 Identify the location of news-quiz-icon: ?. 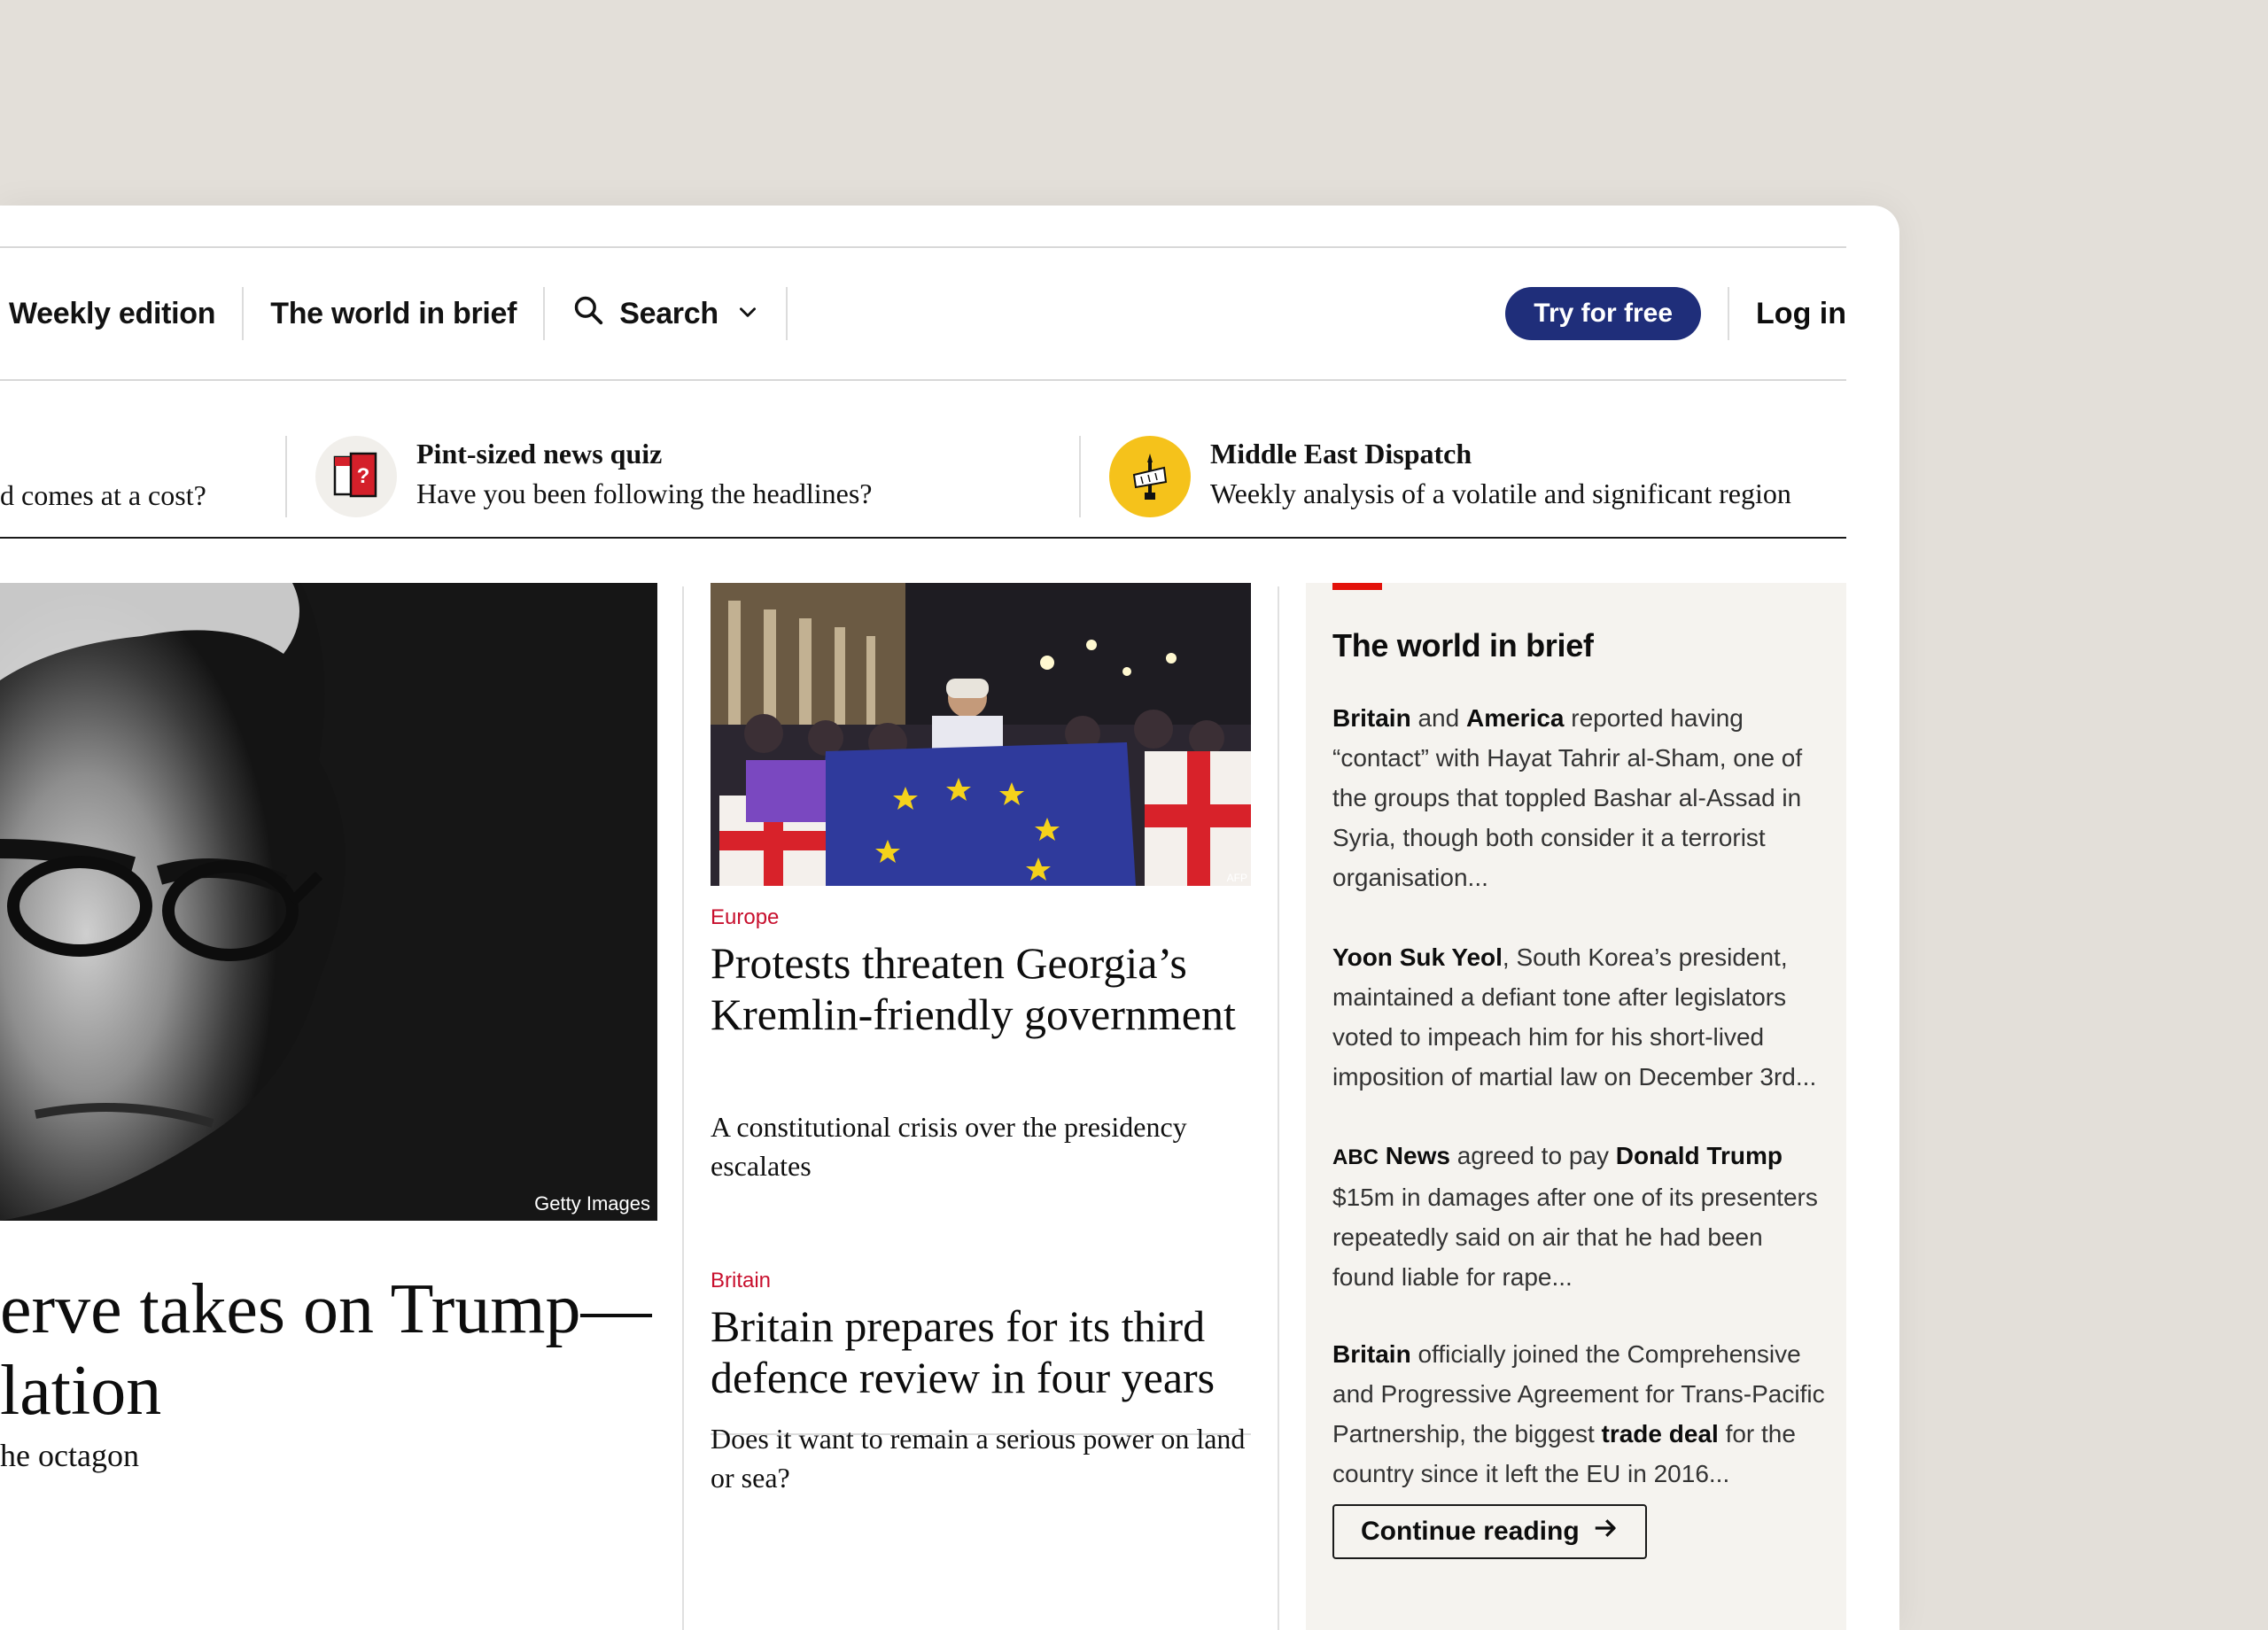
(356, 476).